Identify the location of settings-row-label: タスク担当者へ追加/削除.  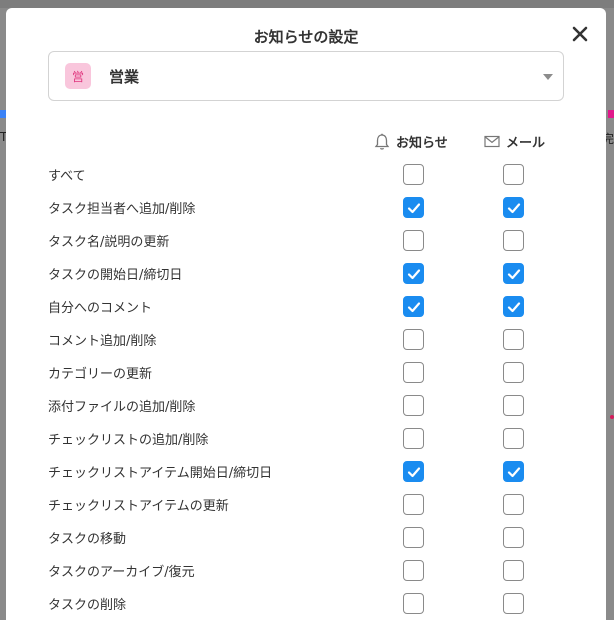
(122, 209).